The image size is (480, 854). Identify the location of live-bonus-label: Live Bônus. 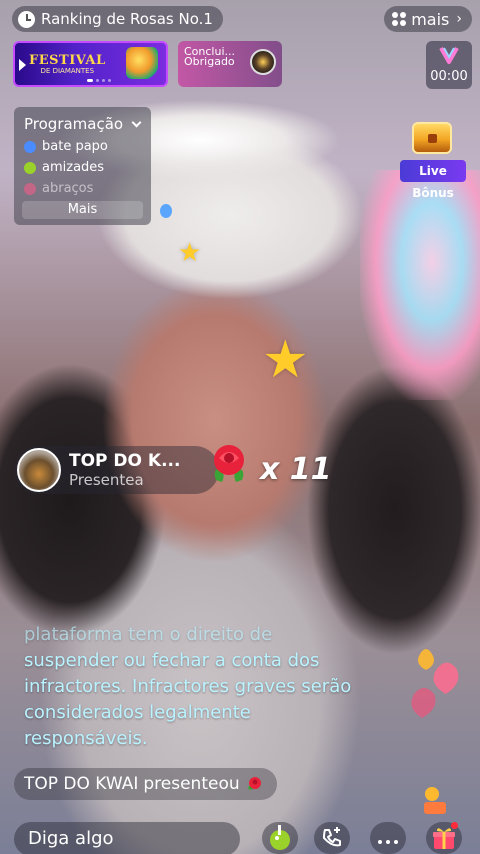
(433, 180).